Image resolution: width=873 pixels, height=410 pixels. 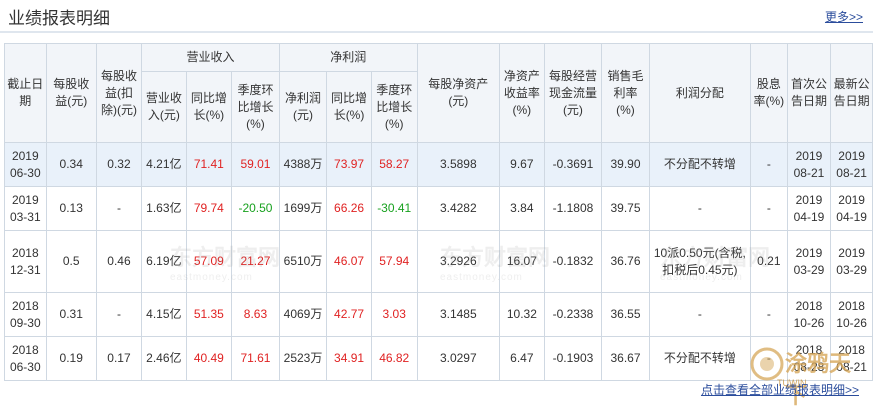 I want to click on cell-gross-margin: 39.75, so click(x=625, y=208).